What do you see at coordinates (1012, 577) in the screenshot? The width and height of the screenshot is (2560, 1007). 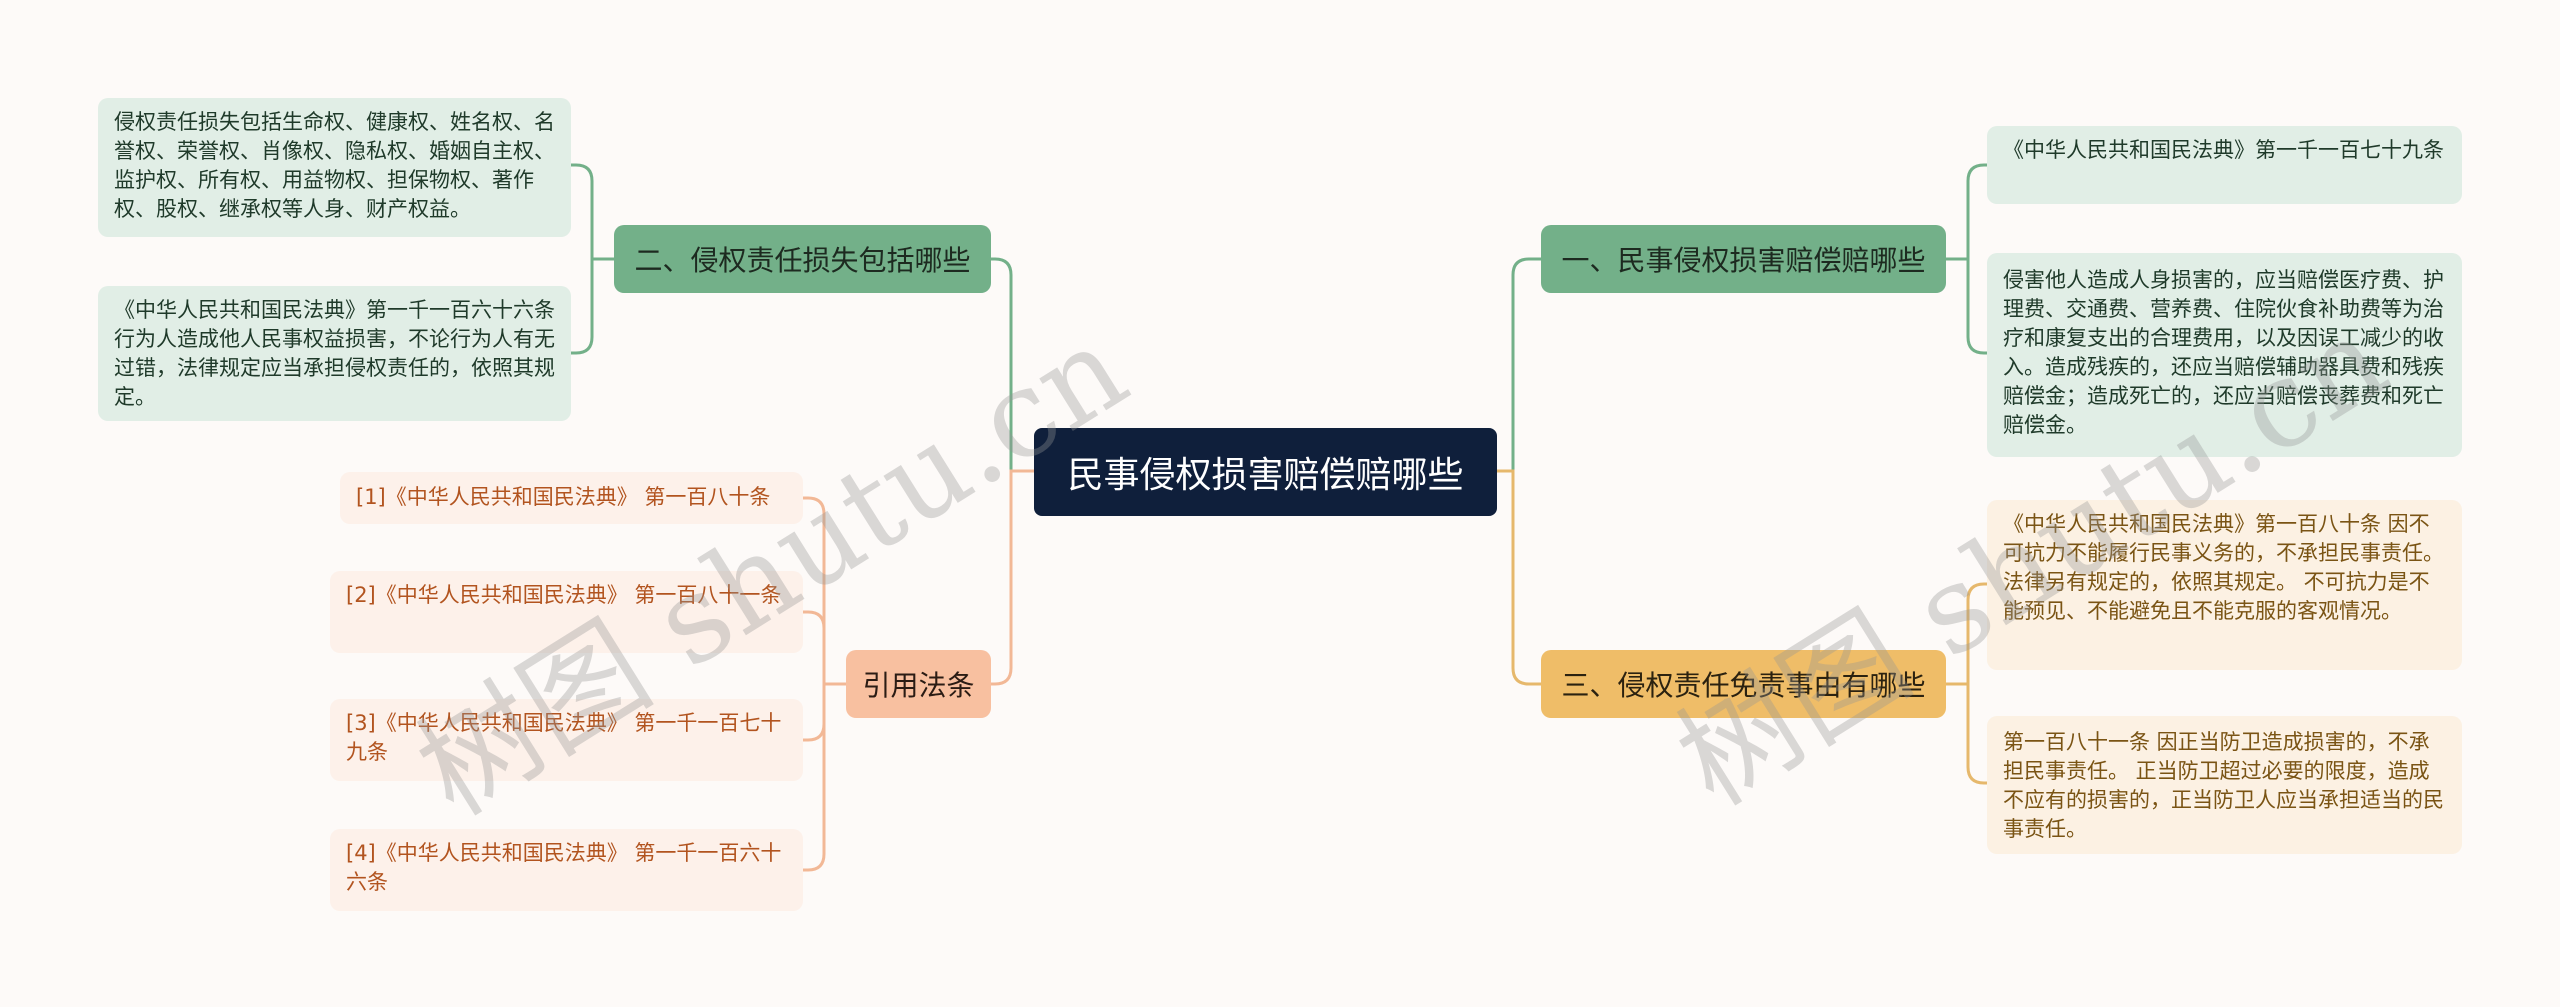 I see `link-root-to-refs` at bounding box center [1012, 577].